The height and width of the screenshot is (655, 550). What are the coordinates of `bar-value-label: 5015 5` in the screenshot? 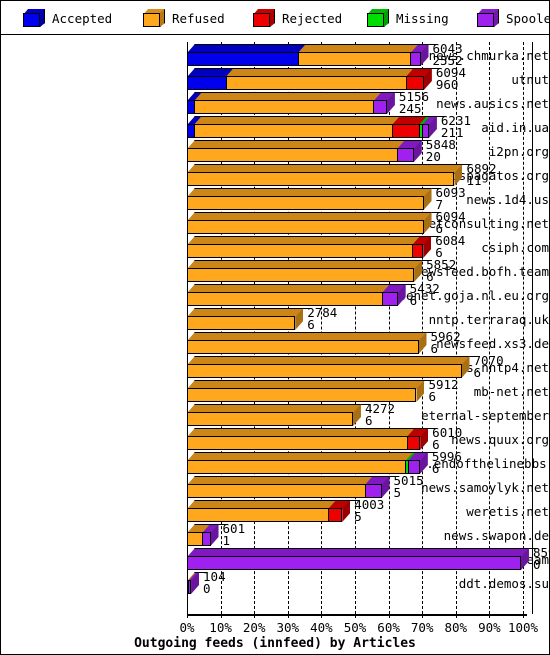 It's located at (408, 487).